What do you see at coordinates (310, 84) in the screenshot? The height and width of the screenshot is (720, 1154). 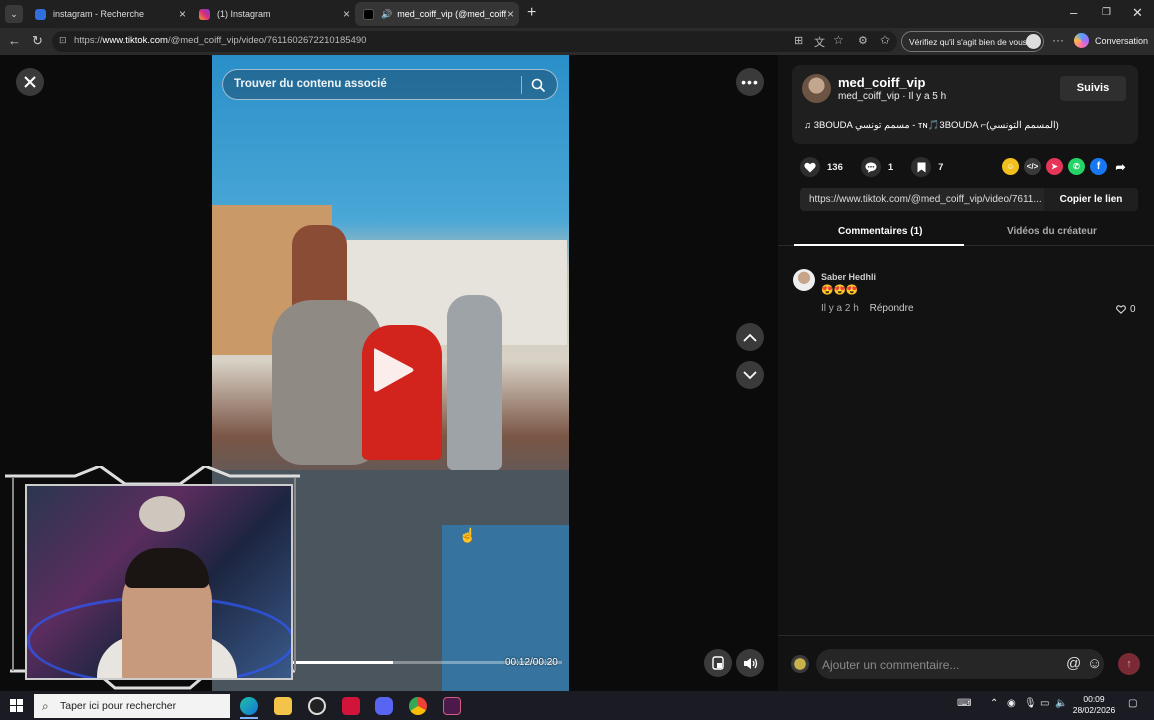 I see `search-placeholder: Trouver du contenu associé` at bounding box center [310, 84].